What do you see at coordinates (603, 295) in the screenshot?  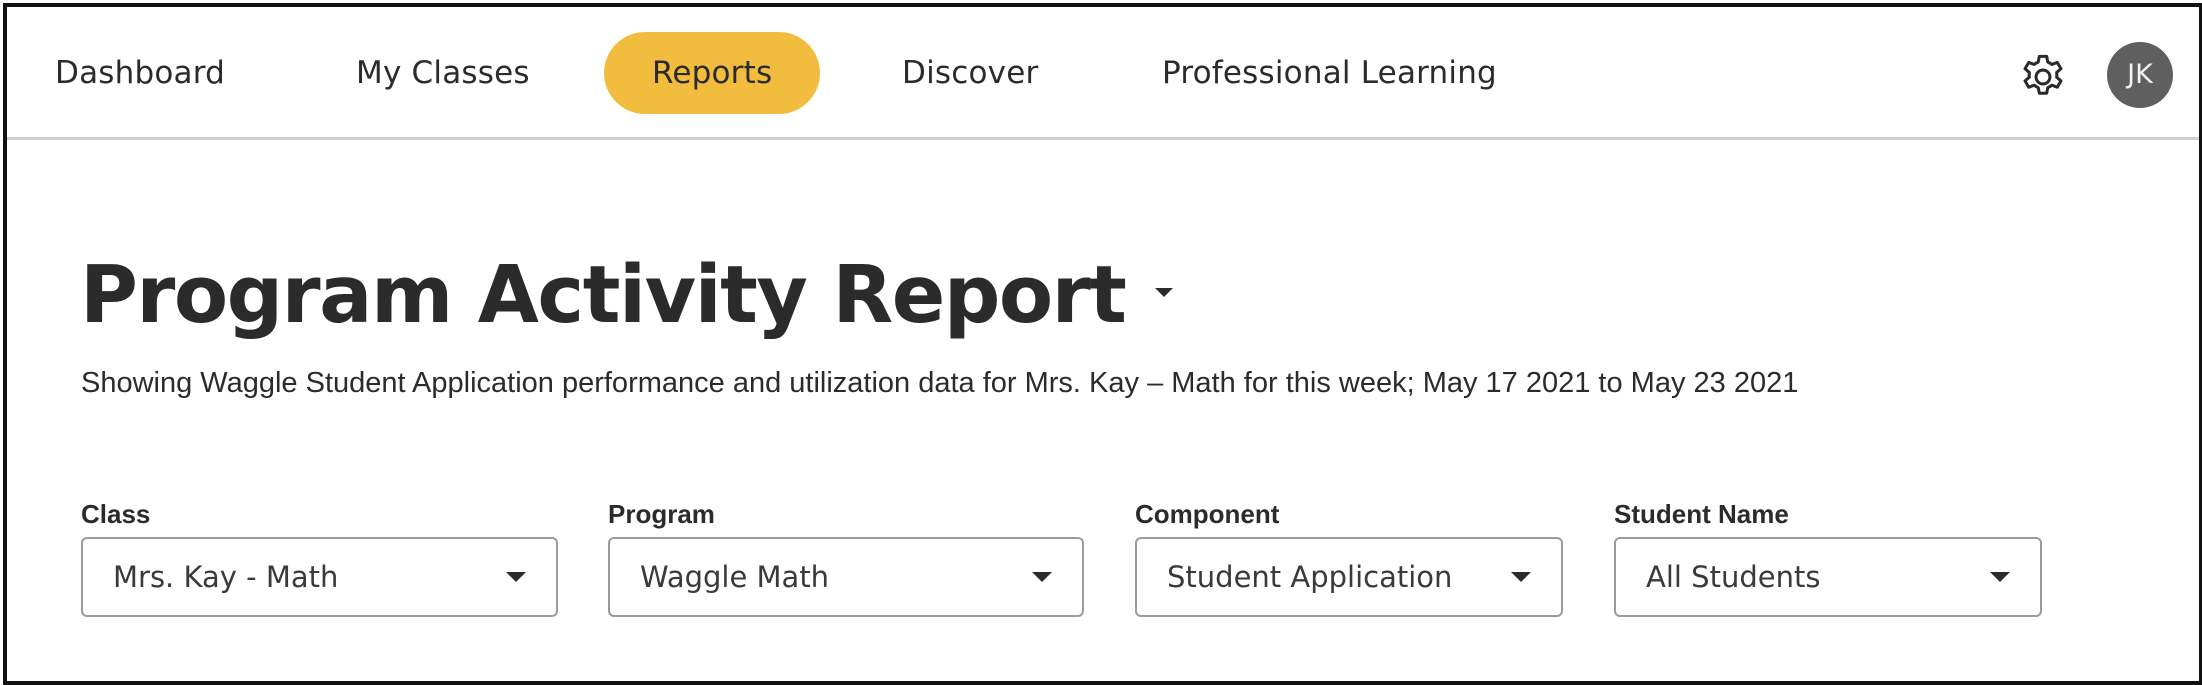 I see `page-title: Program Activity Report` at bounding box center [603, 295].